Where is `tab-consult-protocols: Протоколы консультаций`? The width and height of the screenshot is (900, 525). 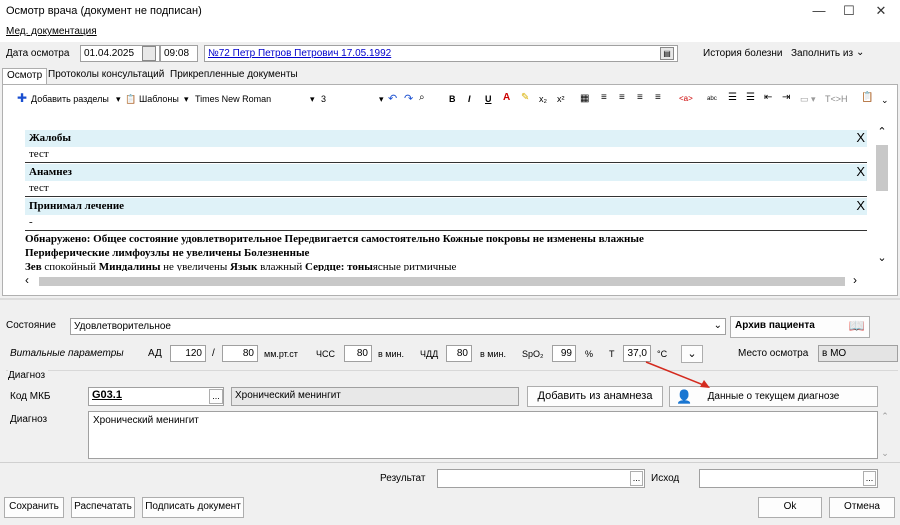 tab-consult-protocols: Протоколы консультаций is located at coordinates (106, 76).